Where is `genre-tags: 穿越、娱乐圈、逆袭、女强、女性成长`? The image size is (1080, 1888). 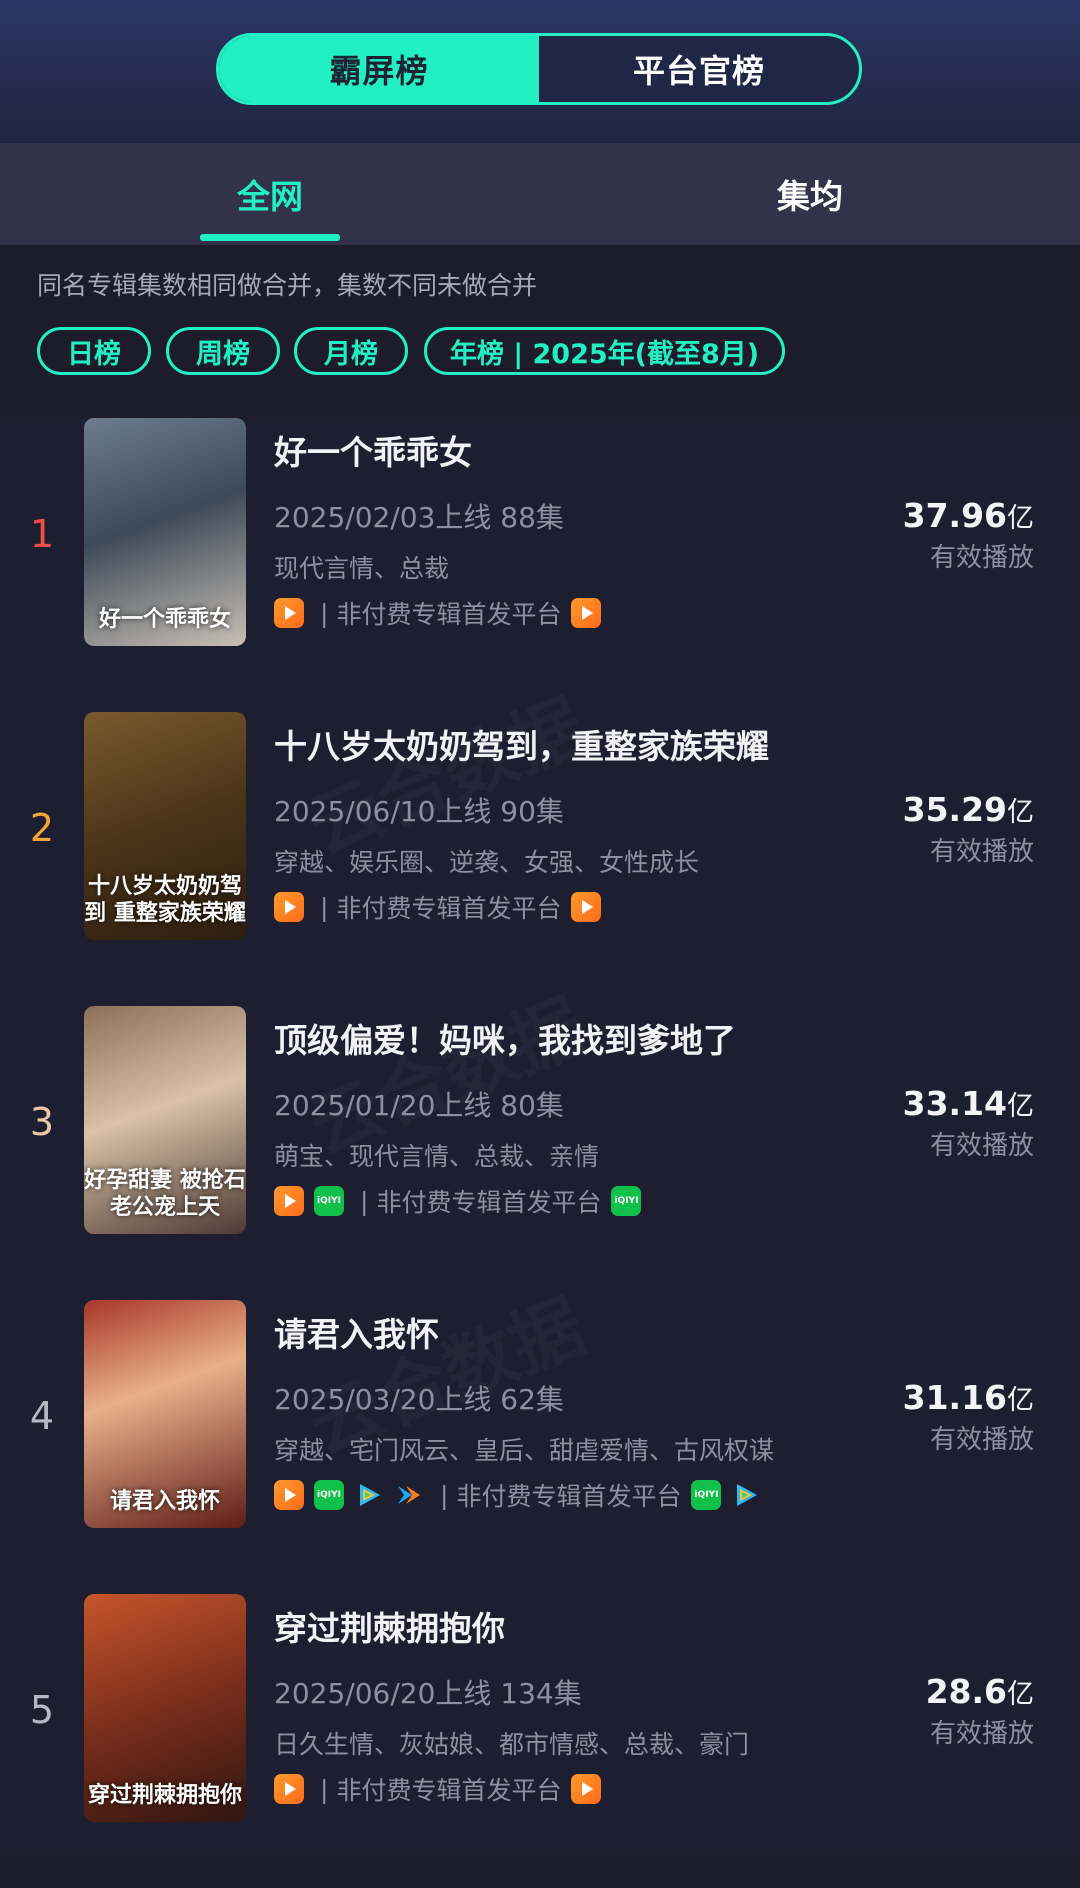
genre-tags: 穿越、娱乐圈、逆袭、女强、女性成长 is located at coordinates (487, 862).